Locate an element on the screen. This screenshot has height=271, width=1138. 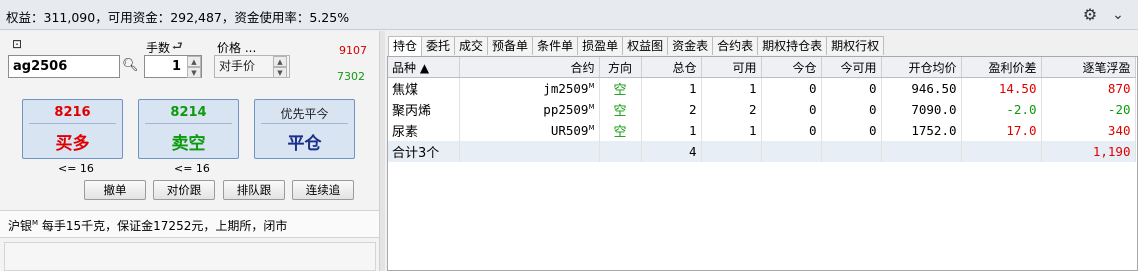
tab-bar: 持仓 委托 成交 预备单 条件单 损盈单 权益图 资金表 合约表 期权持仓表 期权行权 is located at coordinates (636, 46).